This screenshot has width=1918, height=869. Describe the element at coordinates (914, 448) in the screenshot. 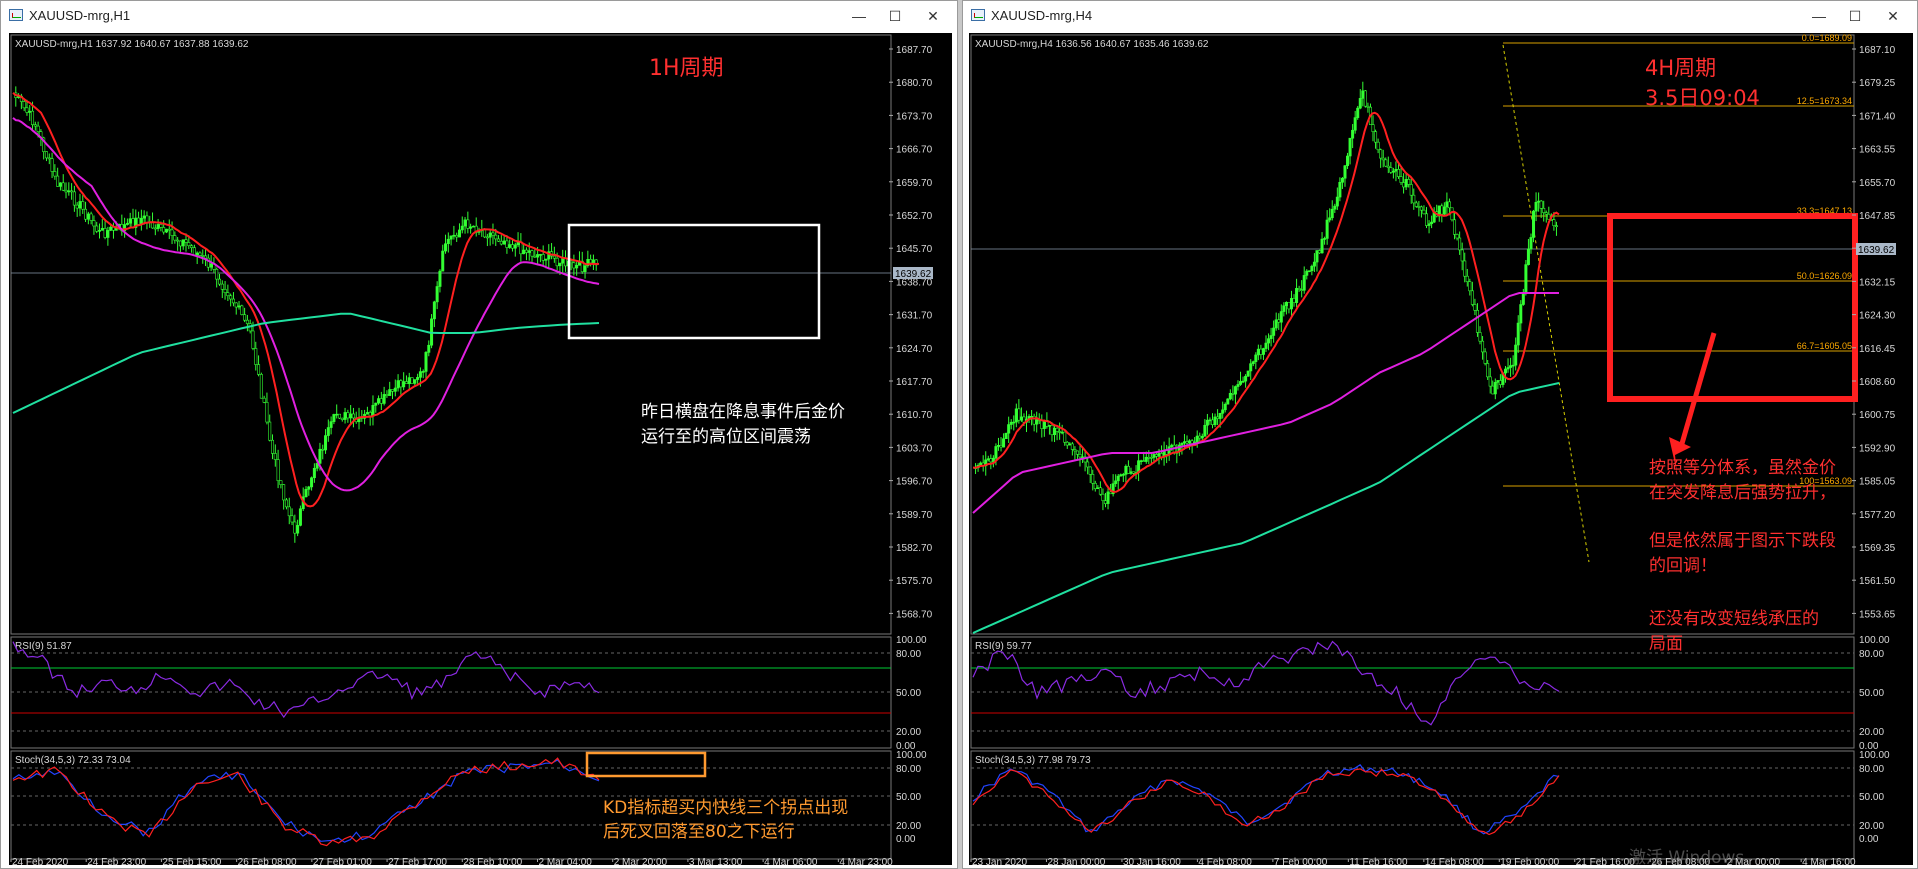

I see `price-tick-label: 1603.70` at that location.